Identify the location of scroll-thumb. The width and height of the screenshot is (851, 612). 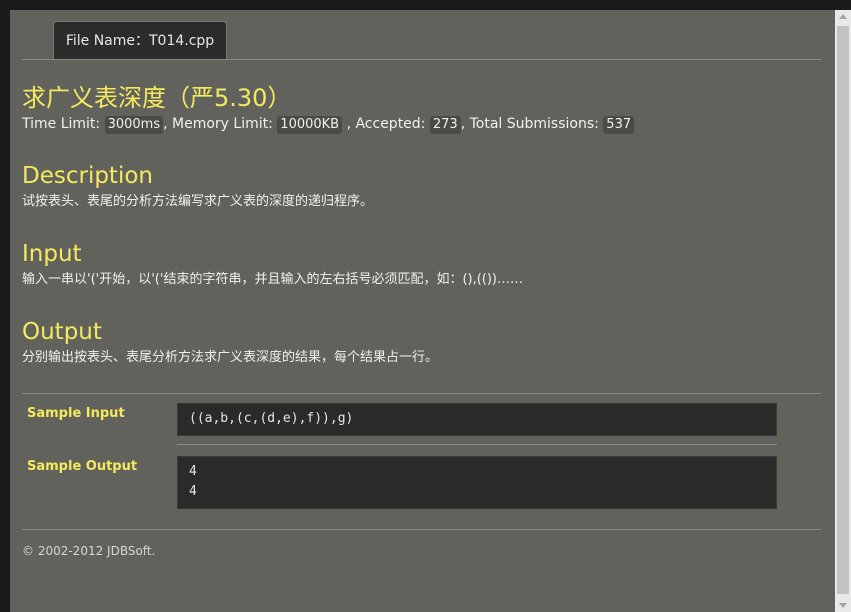
(843, 310).